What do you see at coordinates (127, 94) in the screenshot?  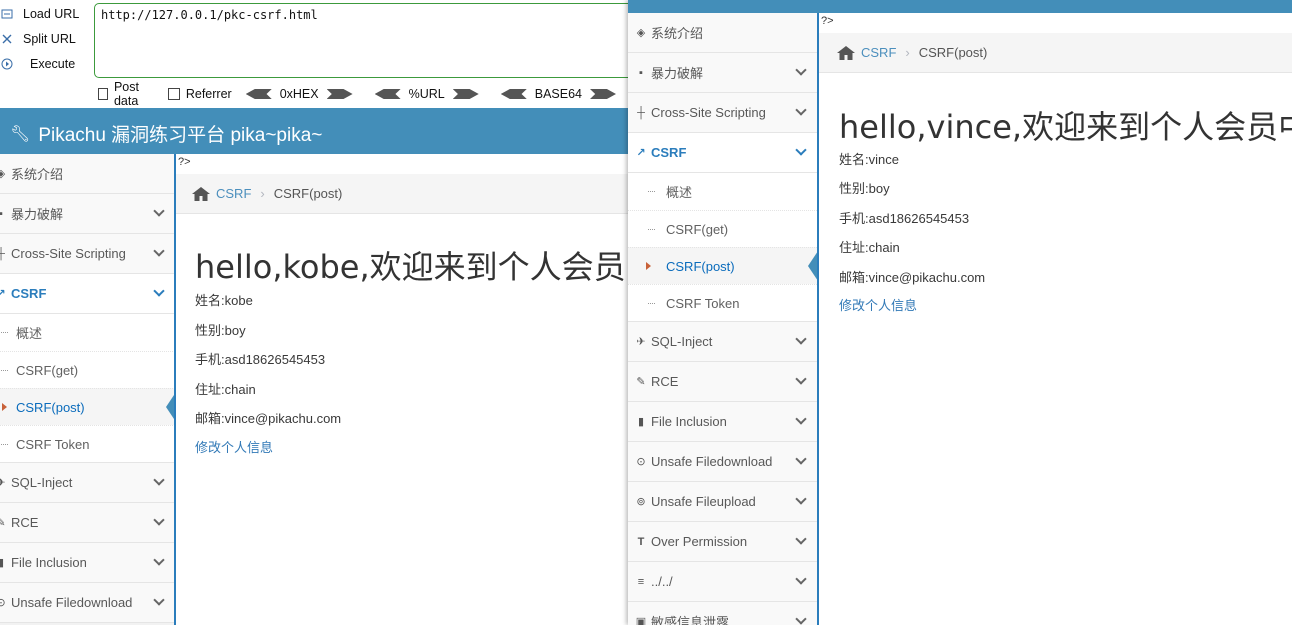 I see `post-data-checkbox: Post data` at bounding box center [127, 94].